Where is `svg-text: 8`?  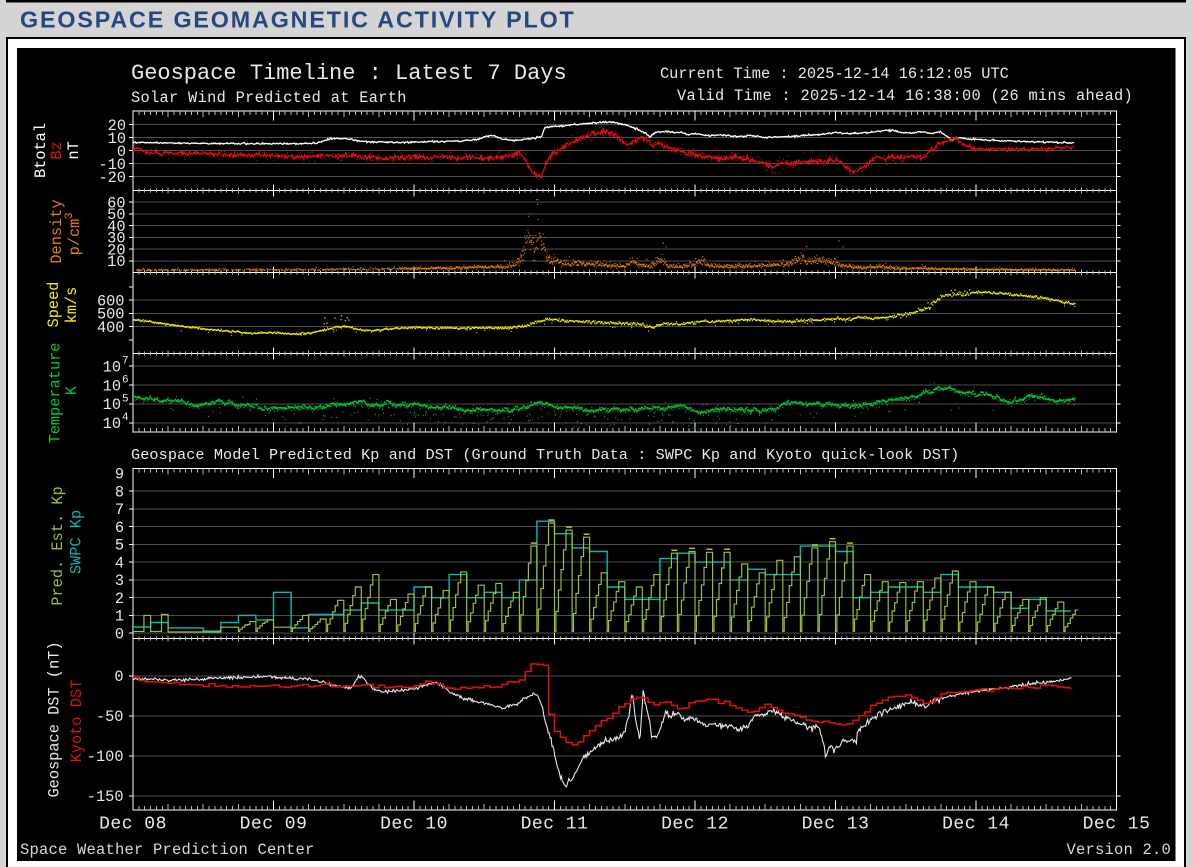 svg-text: 8 is located at coordinates (119, 492).